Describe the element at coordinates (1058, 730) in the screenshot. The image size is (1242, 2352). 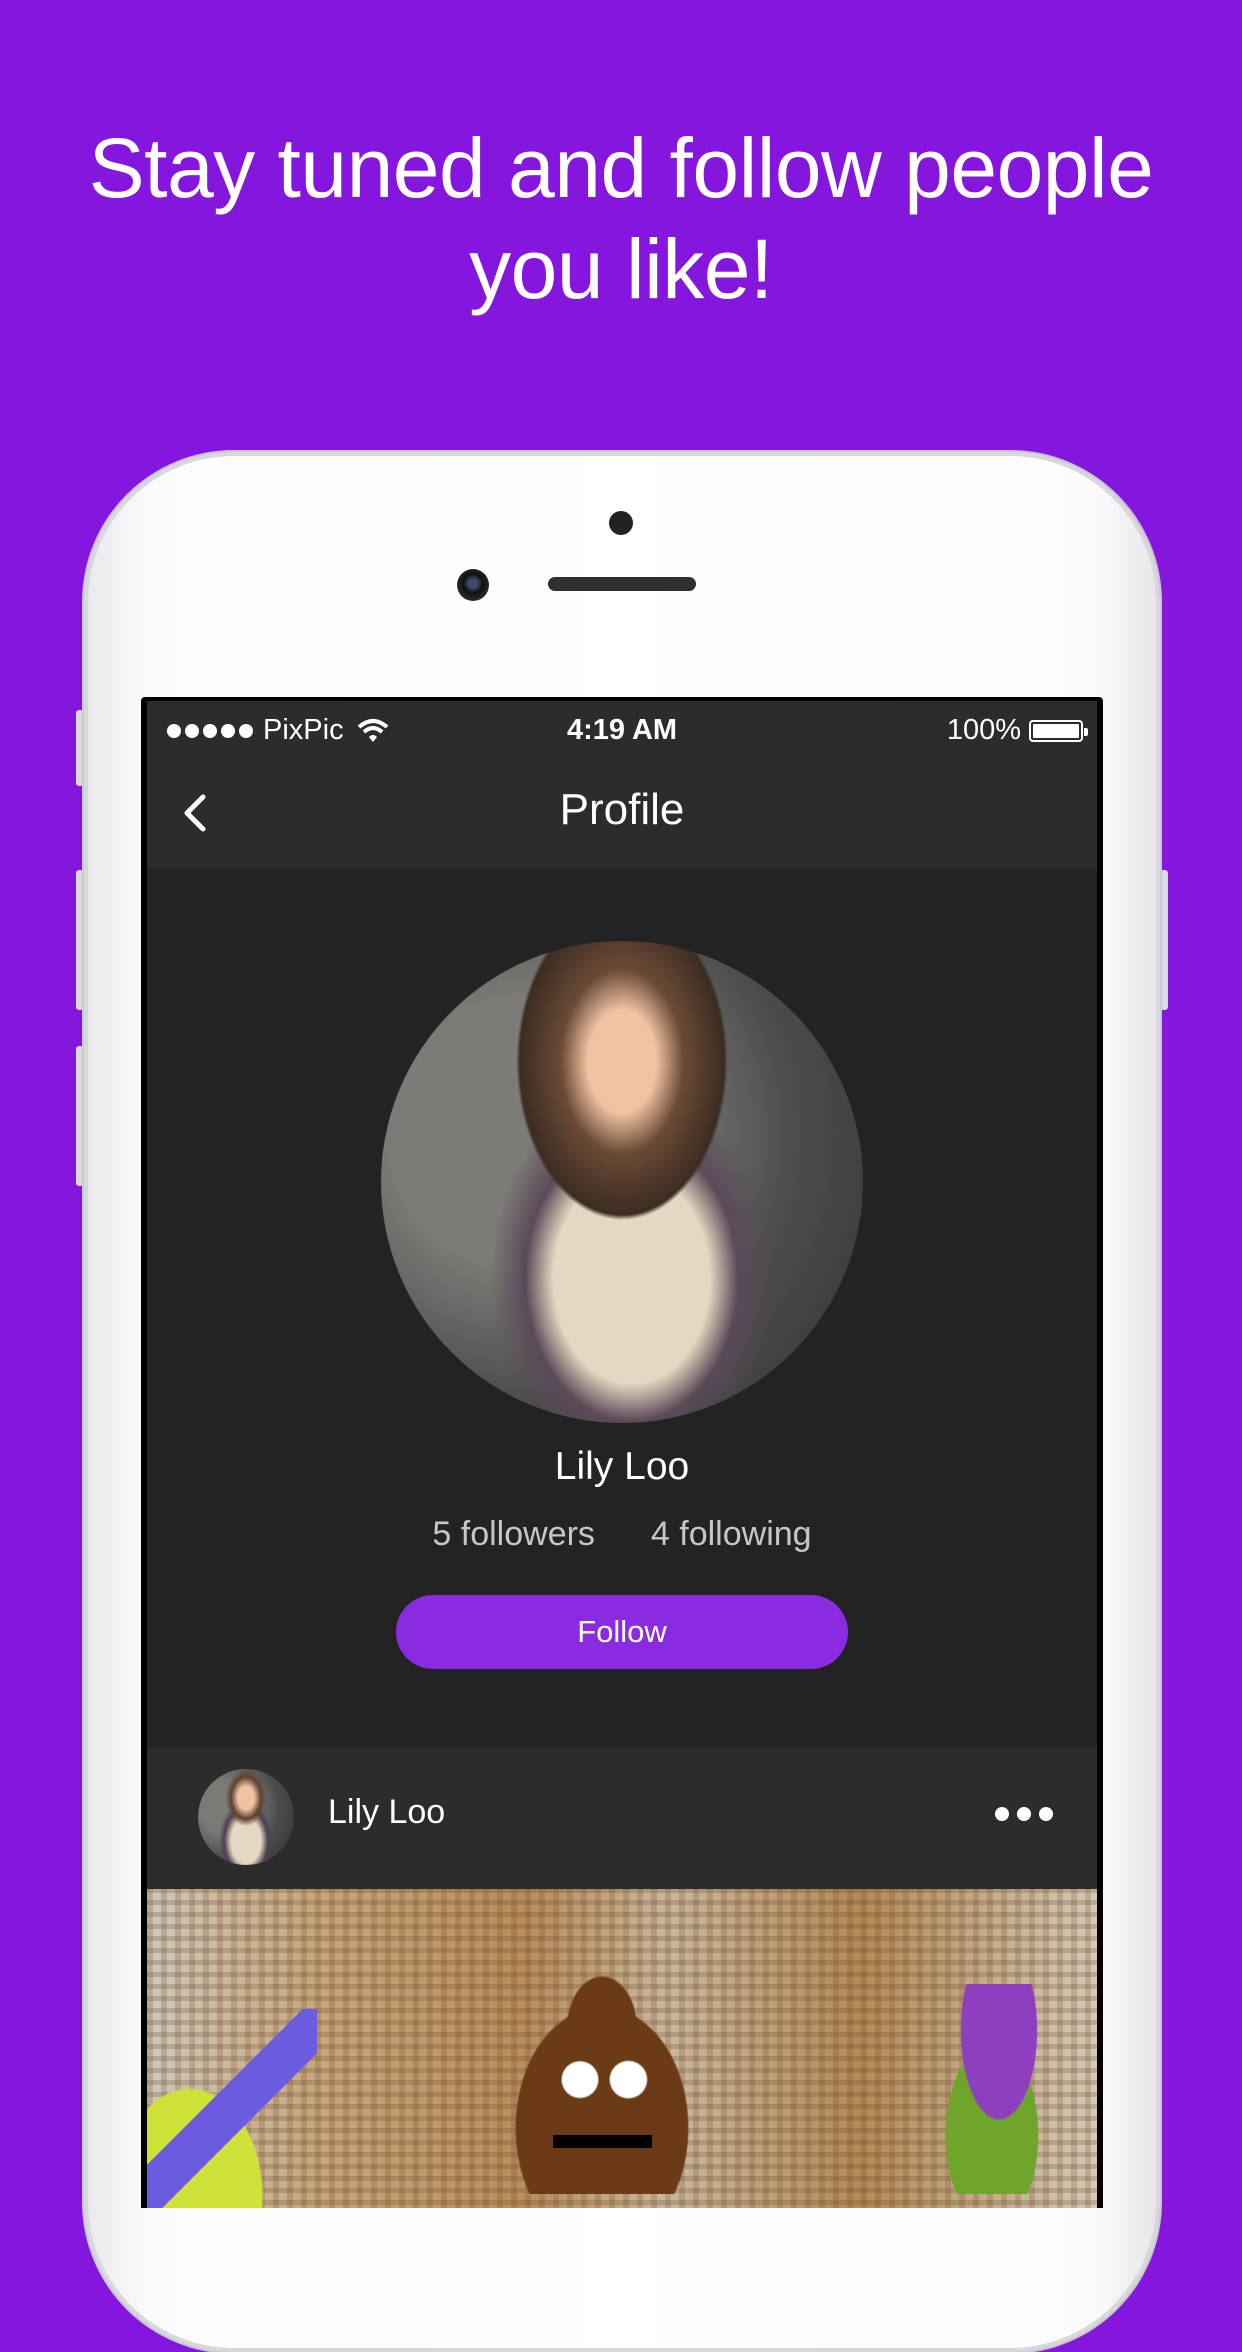
I see `battery-icon` at that location.